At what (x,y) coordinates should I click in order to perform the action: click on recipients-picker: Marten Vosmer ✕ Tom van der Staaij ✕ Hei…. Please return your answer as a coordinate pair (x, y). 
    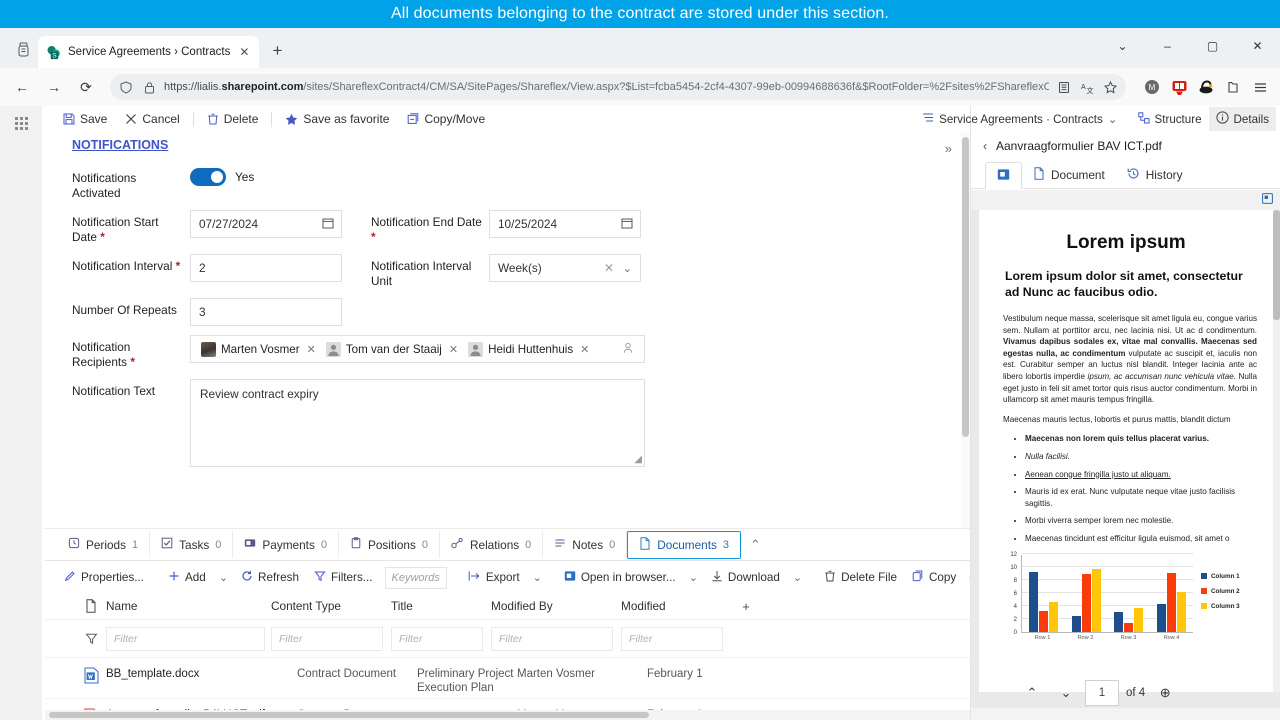
    Looking at the image, I should click on (417, 349).